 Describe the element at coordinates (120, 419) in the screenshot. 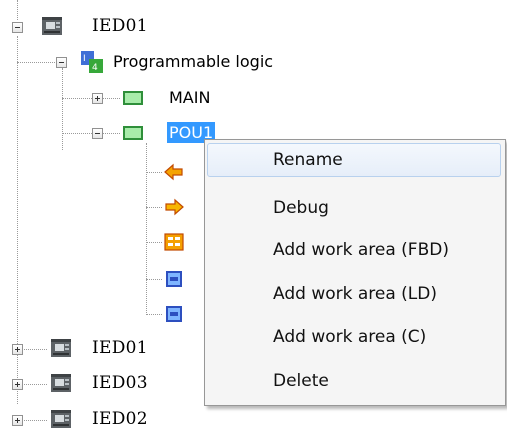

I see `tree-item-device-label: IED02` at that location.